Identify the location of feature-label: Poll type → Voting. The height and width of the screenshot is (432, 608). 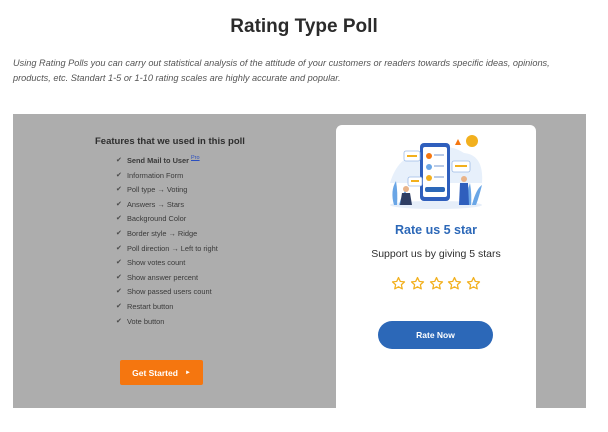
(157, 190).